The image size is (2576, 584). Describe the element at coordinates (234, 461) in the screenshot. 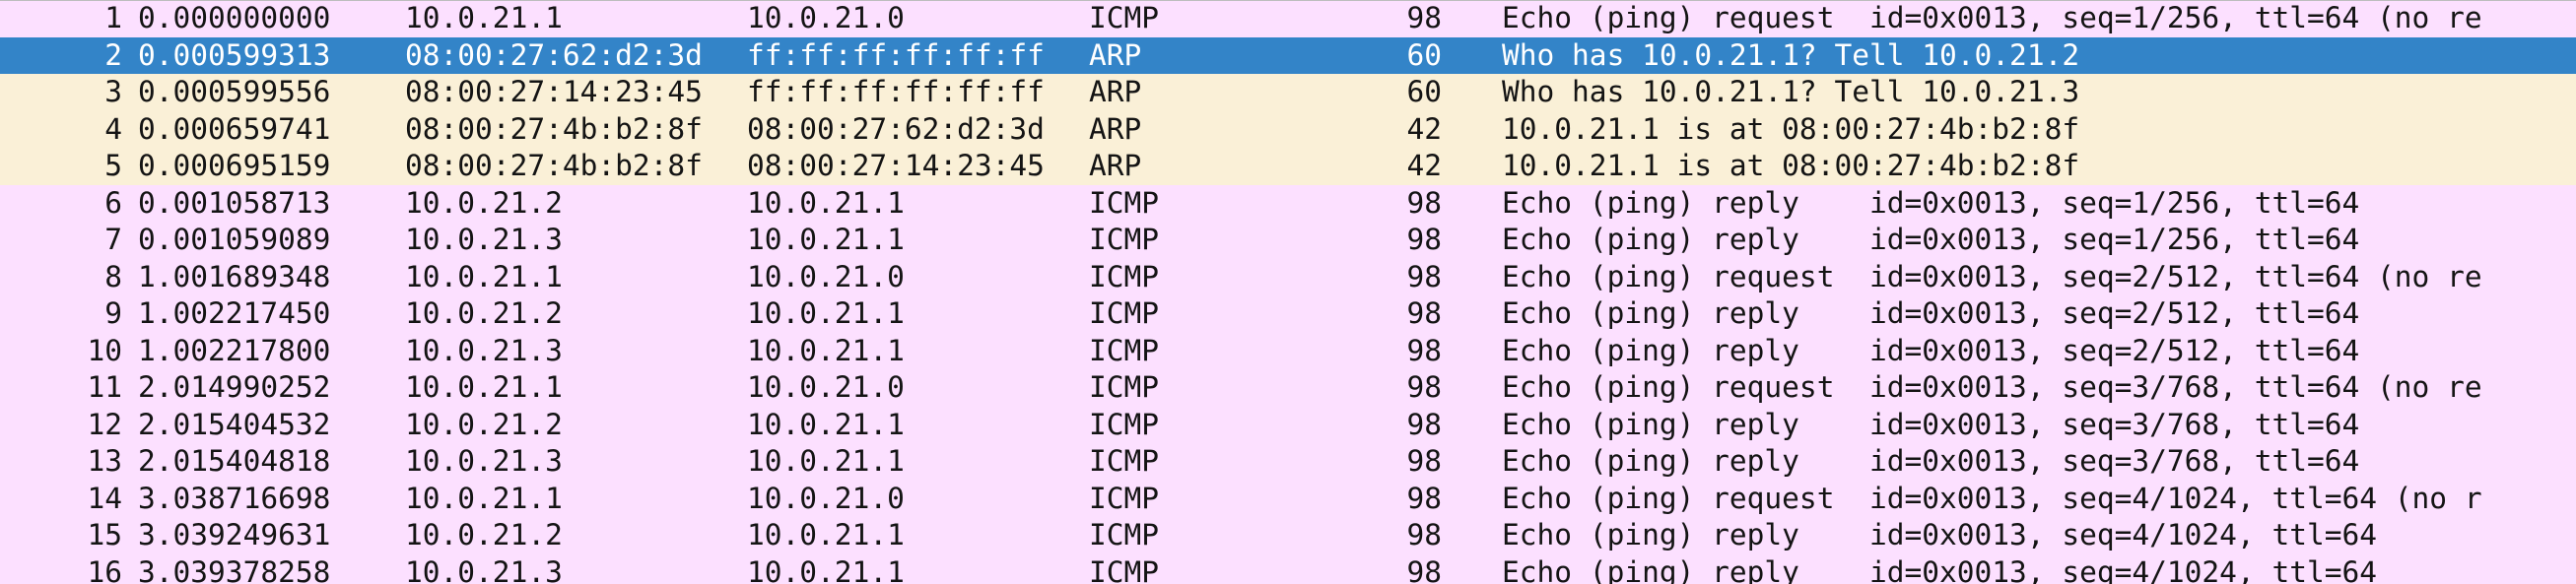

I see `packet-time: 2.015404818` at that location.